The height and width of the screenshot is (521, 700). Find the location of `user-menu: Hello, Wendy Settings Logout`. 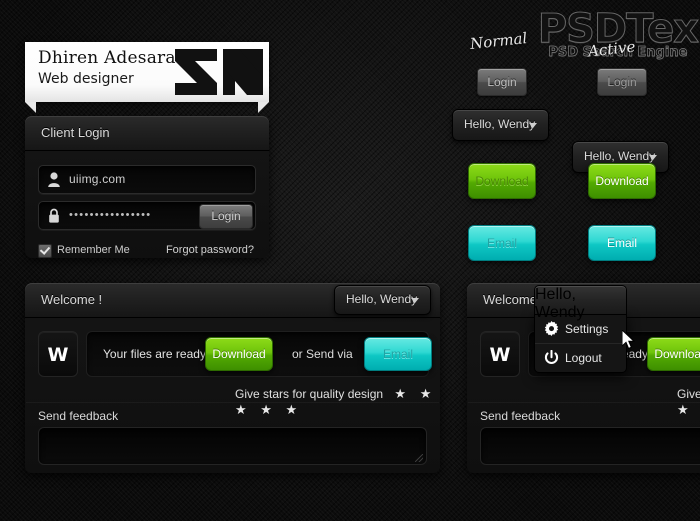

user-menu: Hello, Wendy Settings Logout is located at coordinates (580, 329).